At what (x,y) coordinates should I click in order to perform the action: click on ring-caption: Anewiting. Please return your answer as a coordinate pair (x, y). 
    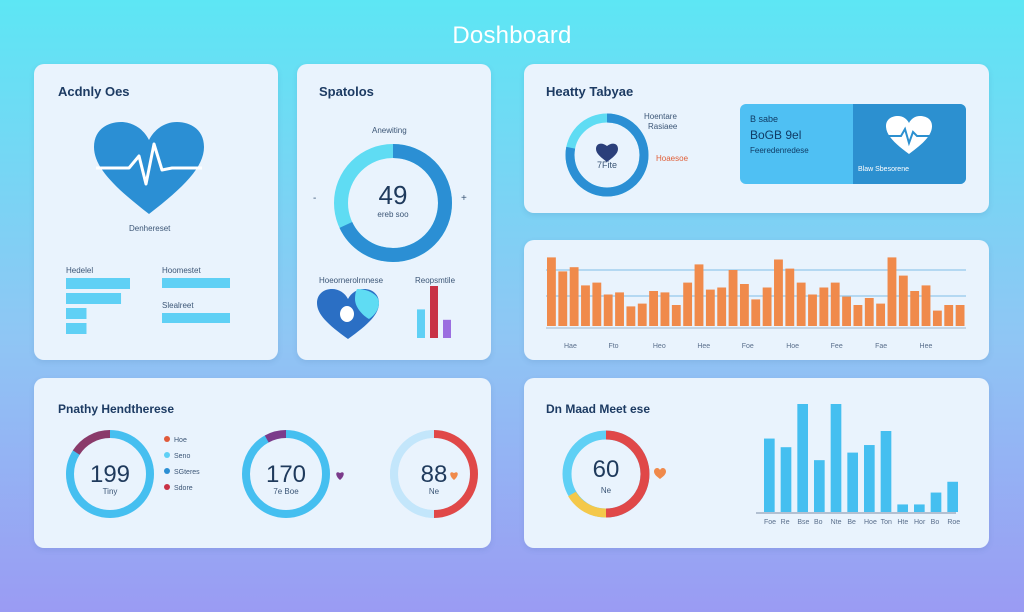
    Looking at the image, I should click on (389, 130).